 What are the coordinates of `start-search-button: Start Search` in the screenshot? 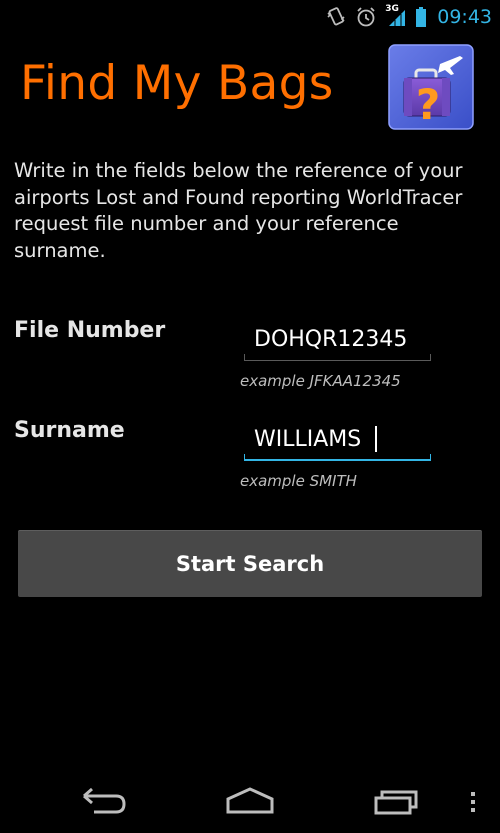 It's located at (250, 563).